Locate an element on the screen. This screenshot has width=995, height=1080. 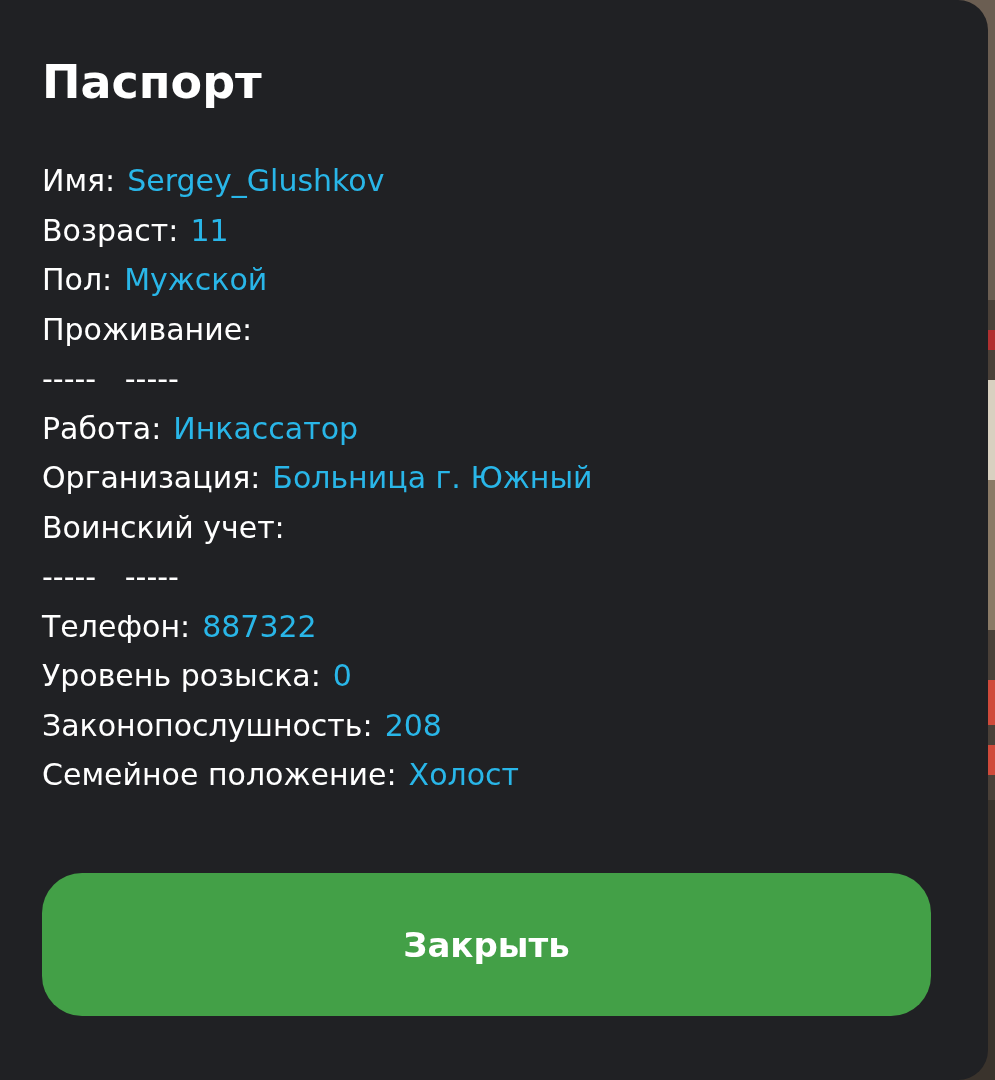
field-label: Возраст: is located at coordinates (110, 230).